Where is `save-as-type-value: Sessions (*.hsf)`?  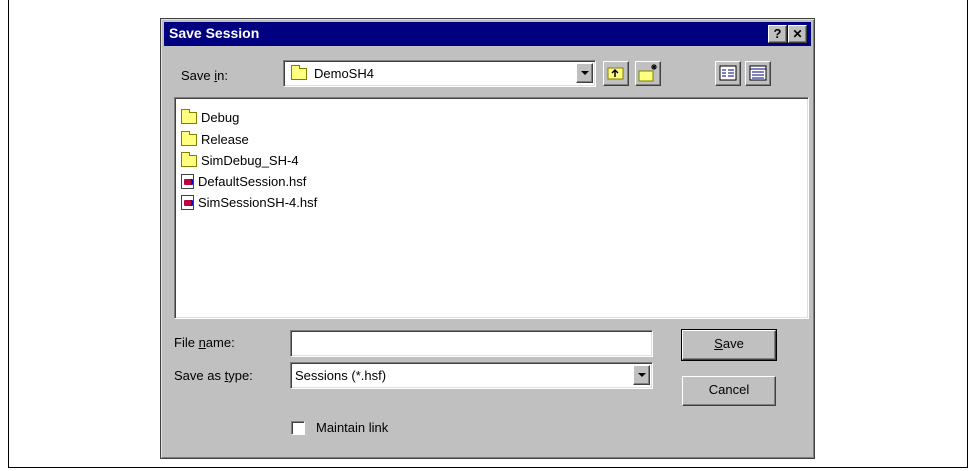 save-as-type-value: Sessions (*.hsf) is located at coordinates (341, 375).